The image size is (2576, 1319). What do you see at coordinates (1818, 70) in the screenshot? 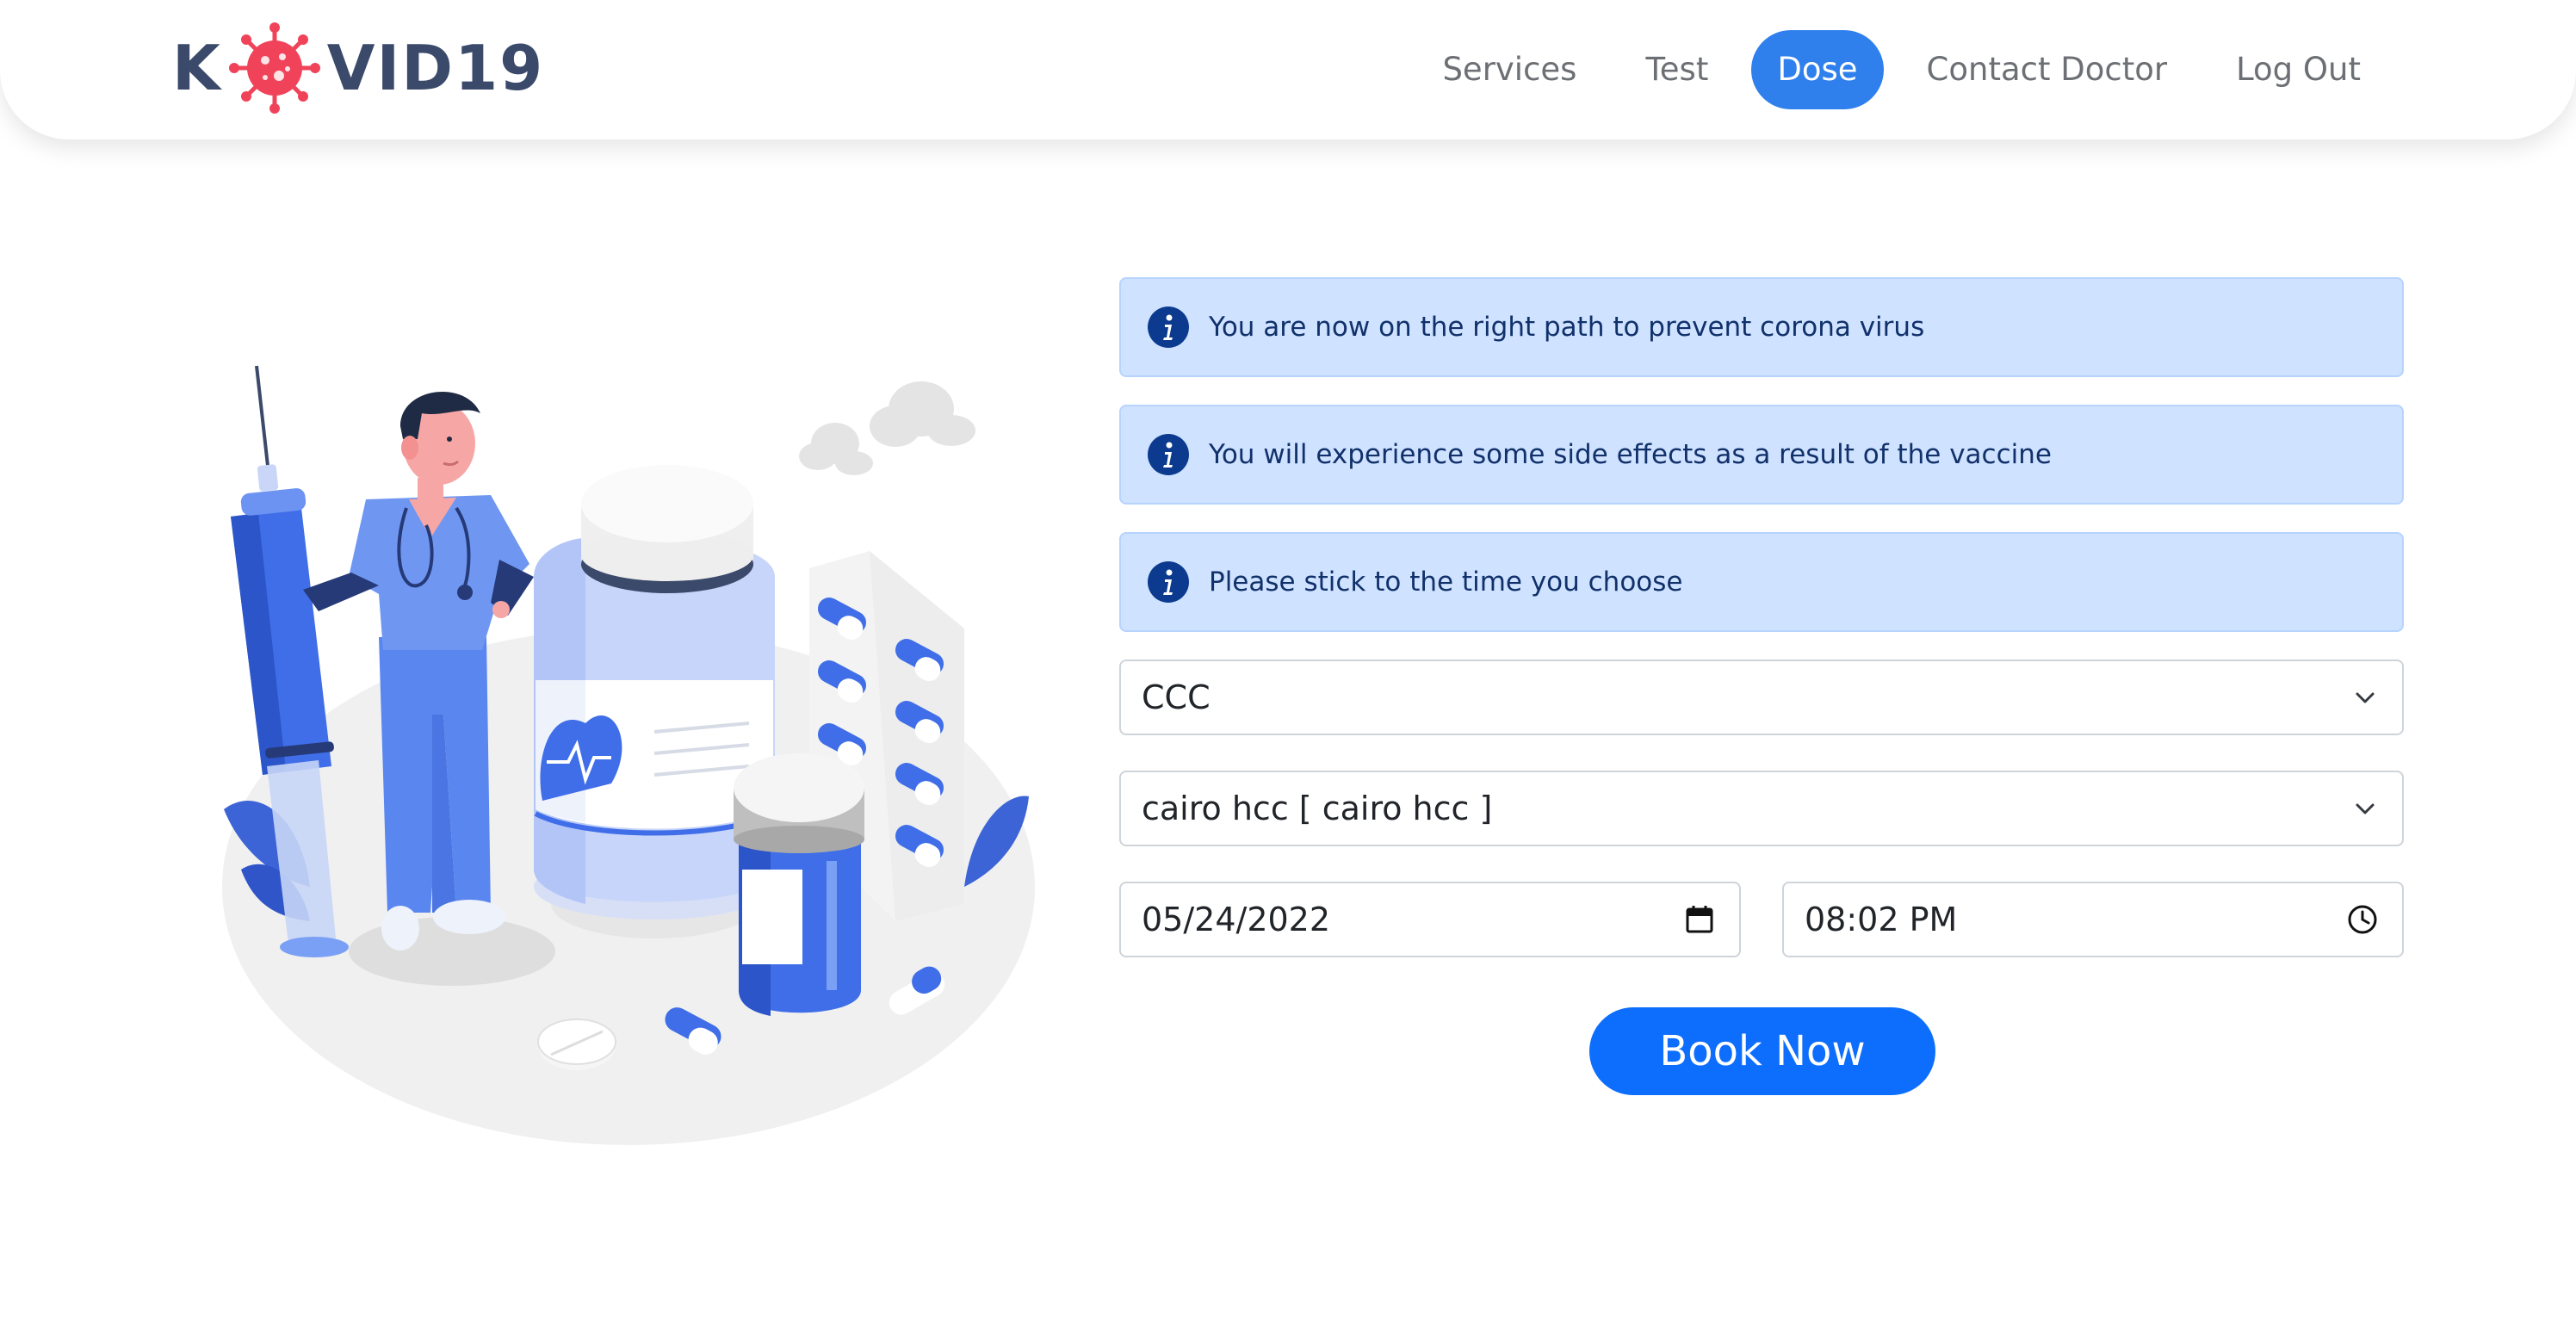
I see `nav-item-dose: Dose` at bounding box center [1818, 70].